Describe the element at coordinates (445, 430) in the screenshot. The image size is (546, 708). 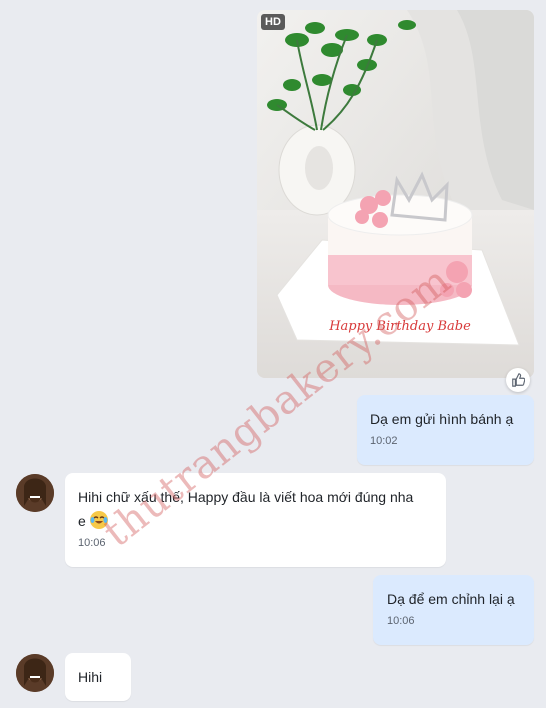
I see `outgoing-message: Dạ em gửi hình bánh ạ 10:02` at that location.